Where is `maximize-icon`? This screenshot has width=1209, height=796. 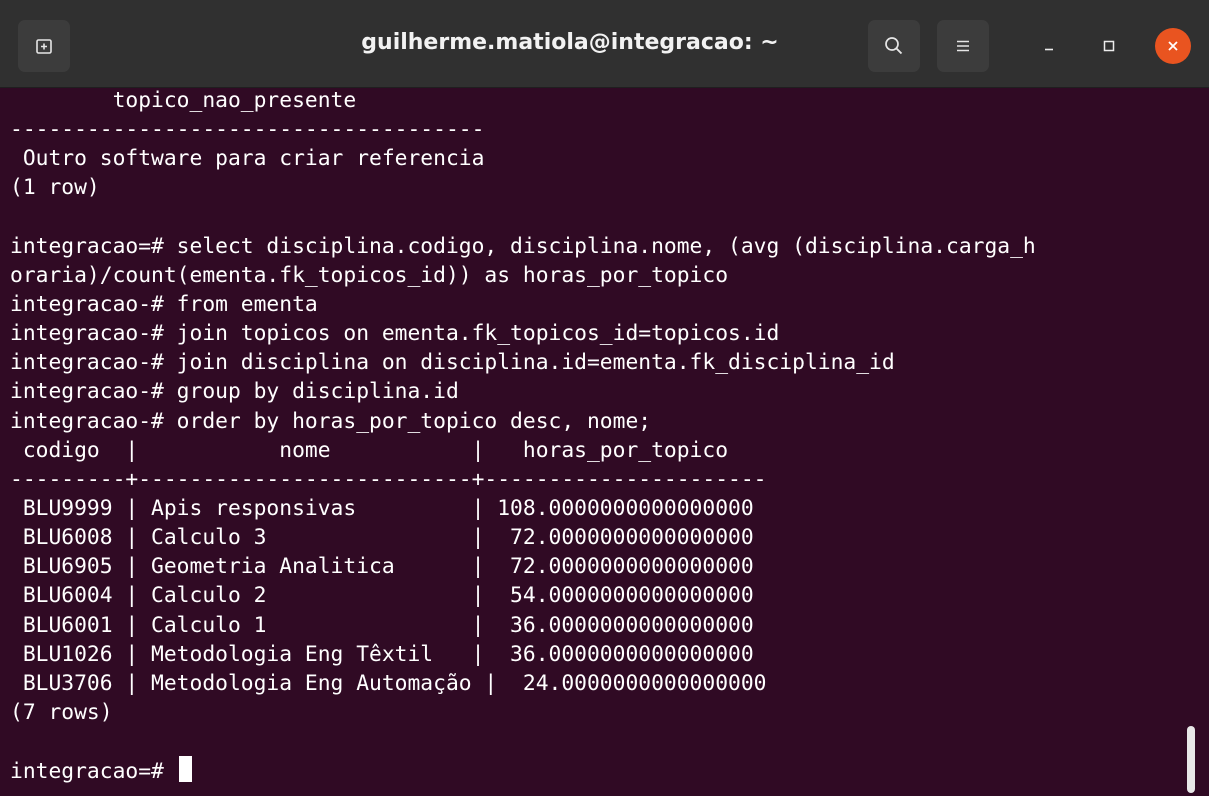
maximize-icon is located at coordinates (1109, 46).